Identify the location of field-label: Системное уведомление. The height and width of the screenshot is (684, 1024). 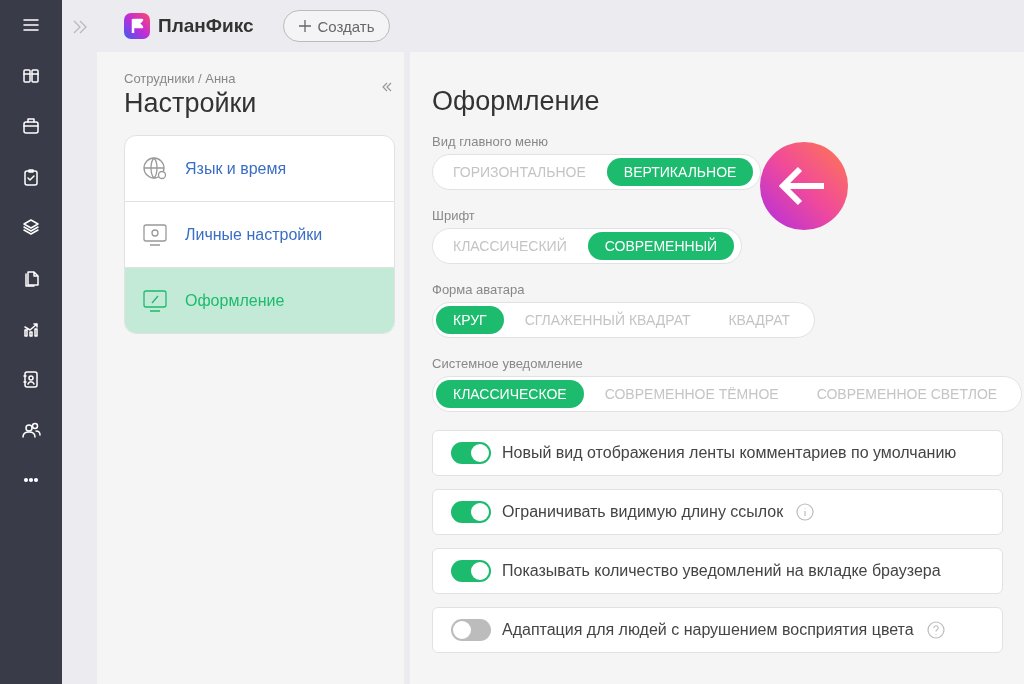
(508, 364).